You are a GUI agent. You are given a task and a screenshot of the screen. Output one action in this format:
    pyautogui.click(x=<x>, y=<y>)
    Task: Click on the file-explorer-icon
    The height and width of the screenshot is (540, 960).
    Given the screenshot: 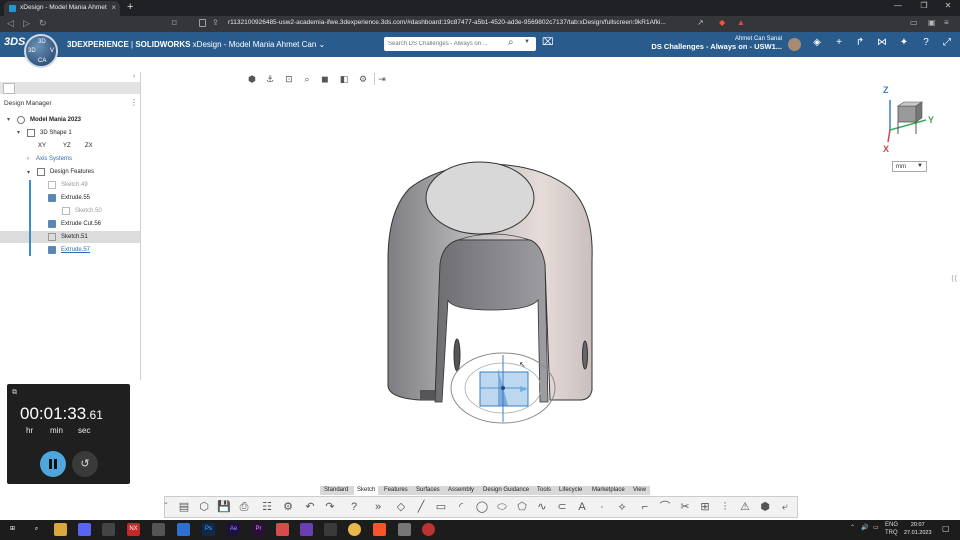 What is the action you would take?
    pyautogui.click(x=60, y=529)
    